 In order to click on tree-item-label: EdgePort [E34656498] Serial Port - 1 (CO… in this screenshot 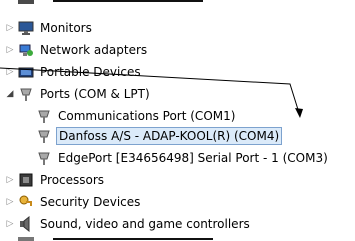, I will do `click(193, 158)`.